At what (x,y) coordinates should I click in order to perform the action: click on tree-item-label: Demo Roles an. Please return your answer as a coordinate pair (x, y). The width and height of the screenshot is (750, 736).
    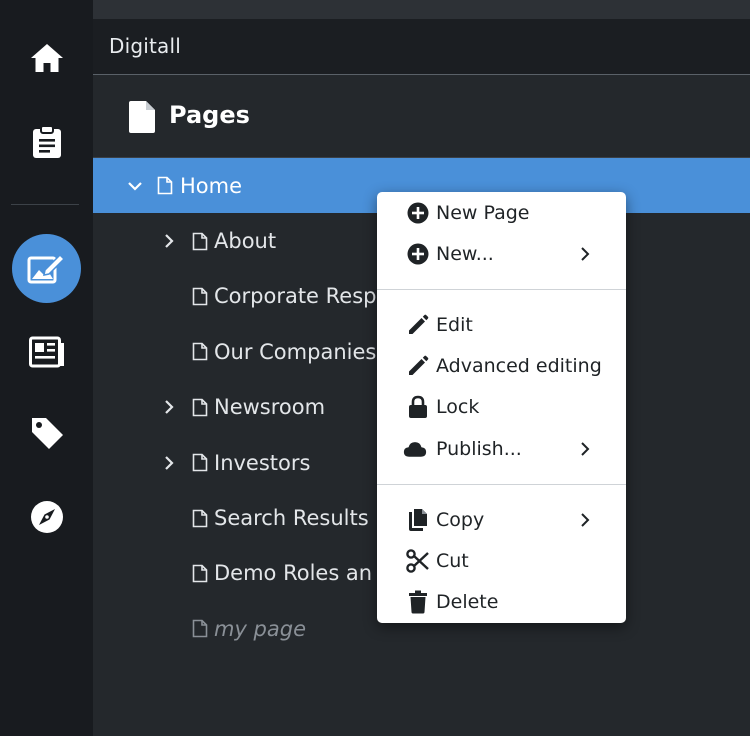
    Looking at the image, I should click on (293, 573).